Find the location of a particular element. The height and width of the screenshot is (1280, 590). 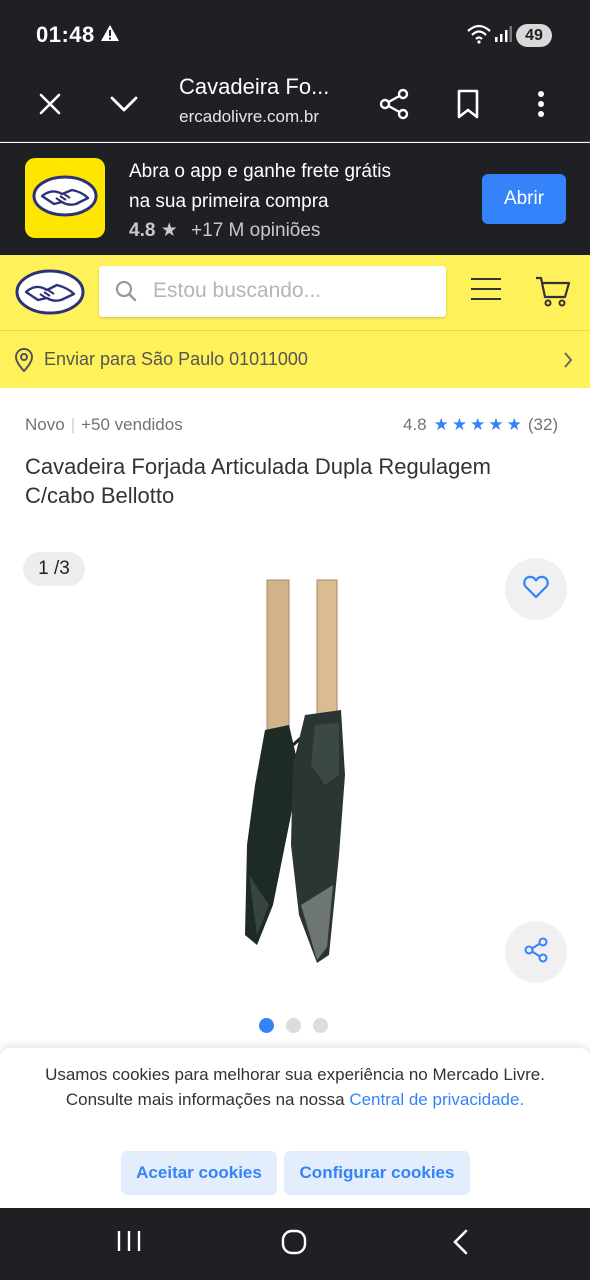

battery-indicator: 49 is located at coordinates (534, 35).